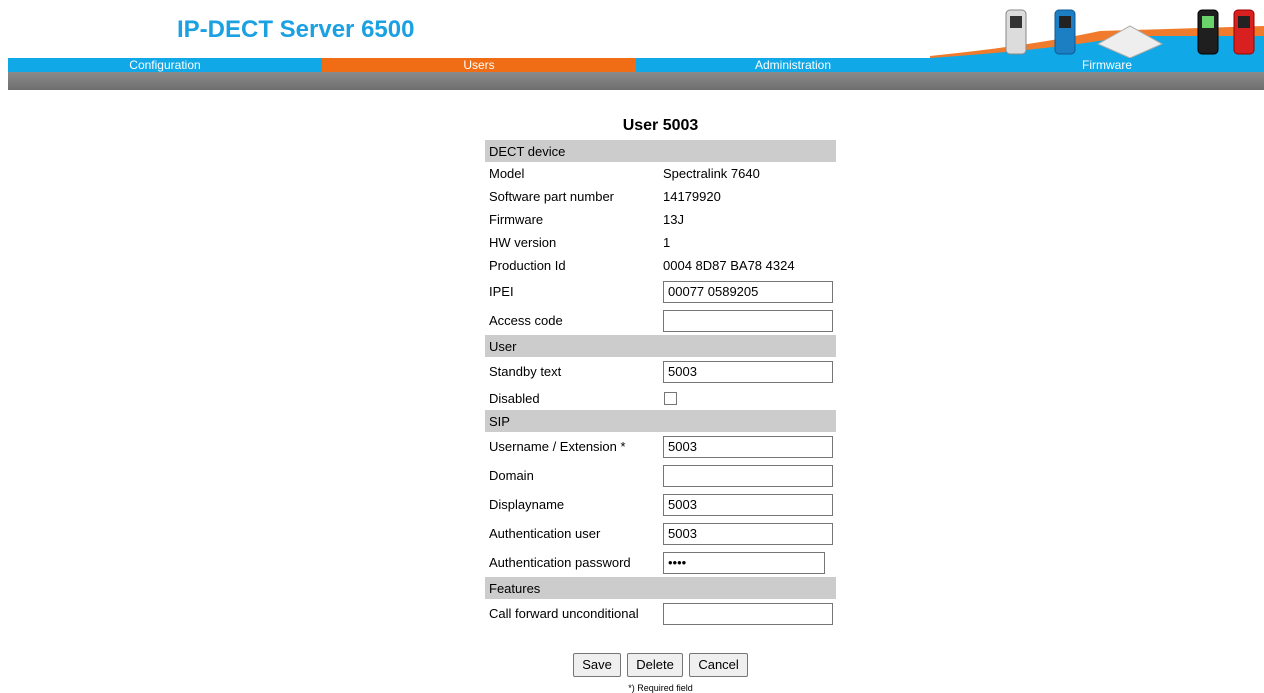 Image resolution: width=1264 pixels, height=693 pixels. What do you see at coordinates (793, 65) in the screenshot?
I see `nav-administration: Administration` at bounding box center [793, 65].